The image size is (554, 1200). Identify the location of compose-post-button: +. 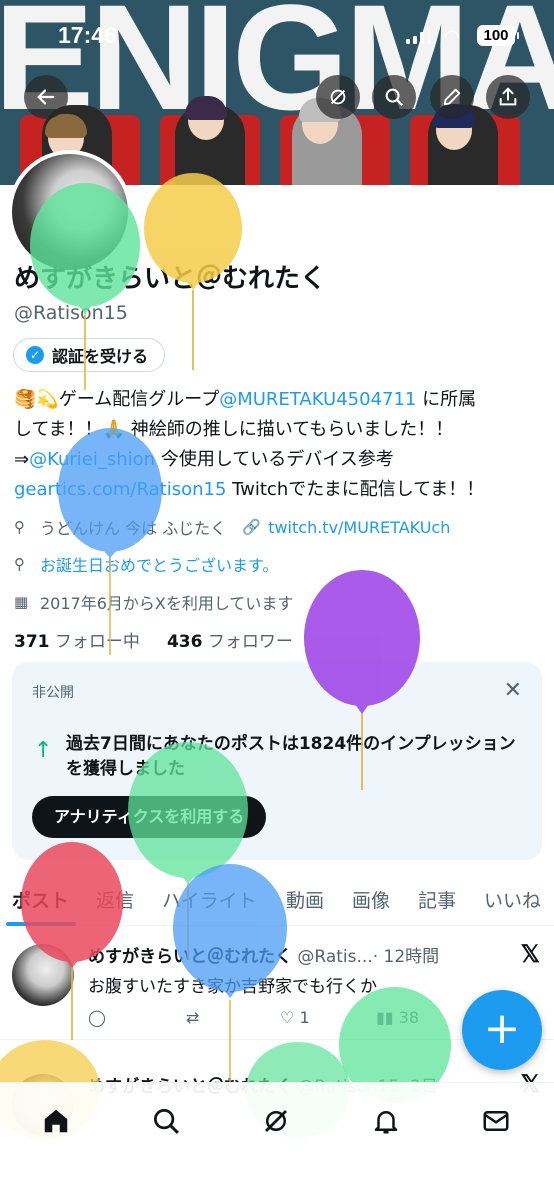
(502, 1030).